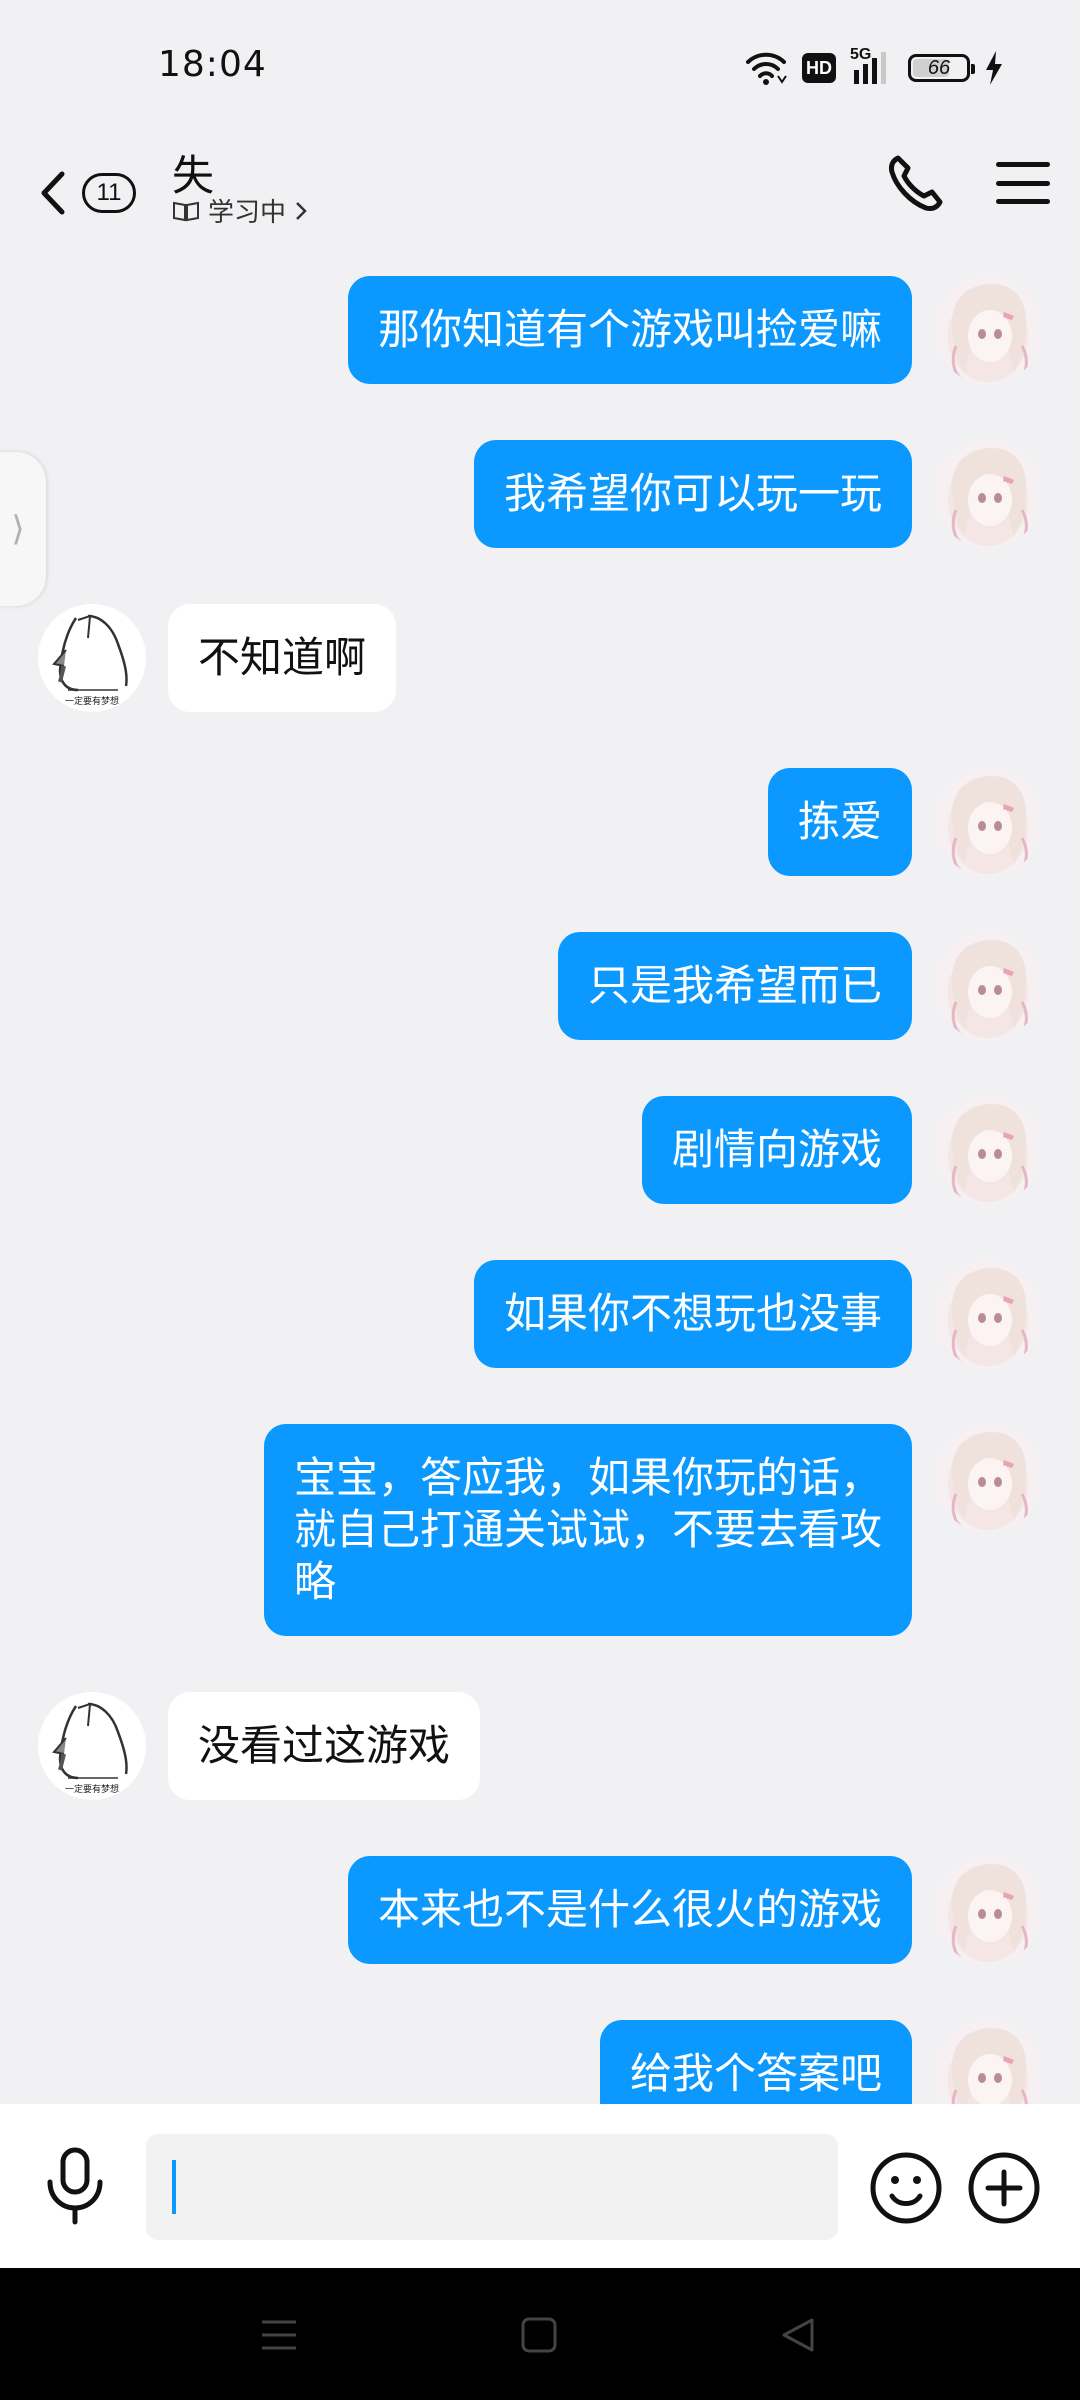 The width and height of the screenshot is (1080, 2400). I want to click on system-nav-bar, so click(540, 2334).